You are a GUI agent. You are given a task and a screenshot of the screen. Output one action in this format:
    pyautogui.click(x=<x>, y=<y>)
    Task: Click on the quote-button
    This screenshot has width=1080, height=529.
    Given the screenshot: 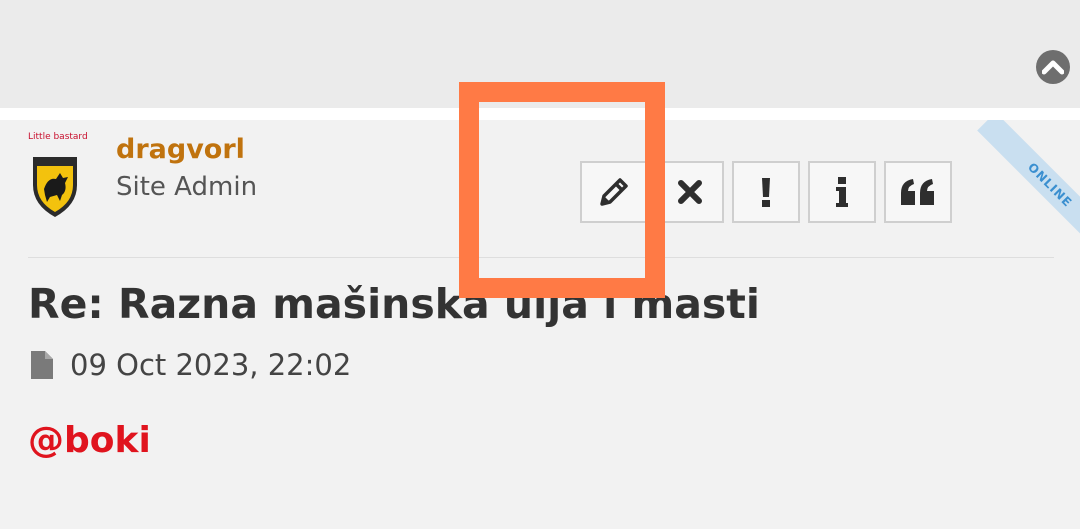 What is the action you would take?
    pyautogui.click(x=918, y=192)
    